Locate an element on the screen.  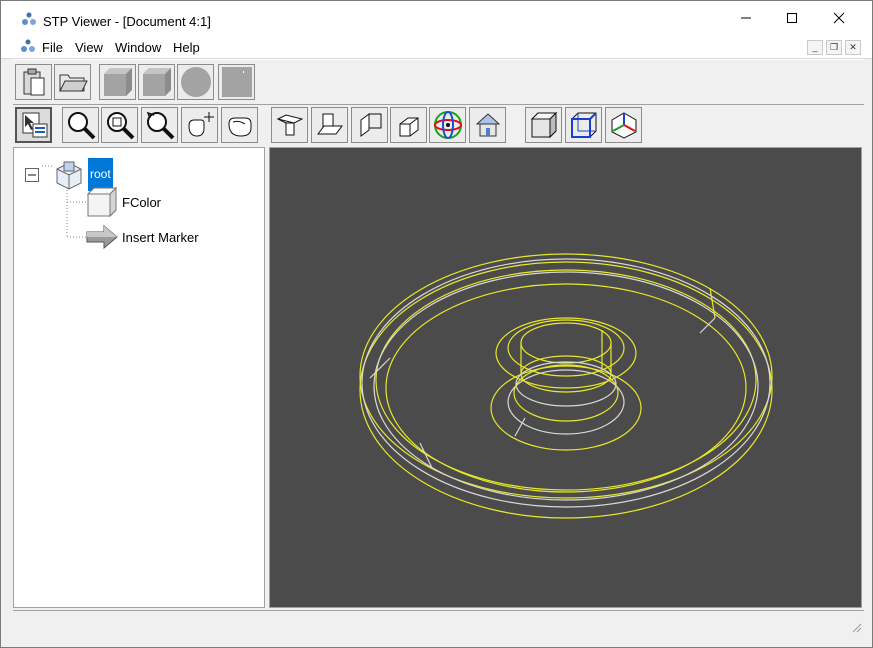
assembly-icon is located at coordinates (69, 175).